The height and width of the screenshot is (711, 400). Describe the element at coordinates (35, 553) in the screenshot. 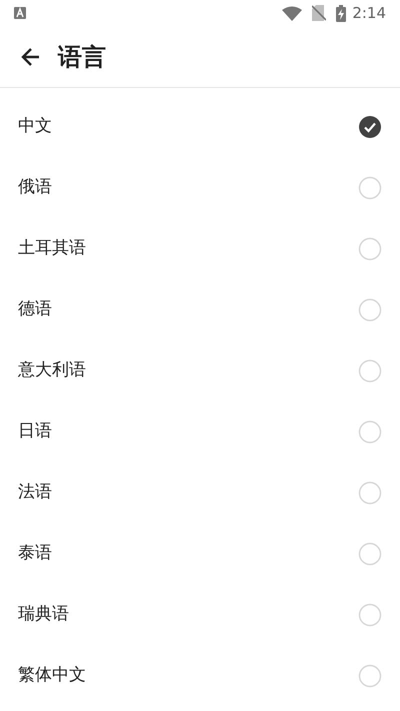

I see `language-label: 泰语` at that location.